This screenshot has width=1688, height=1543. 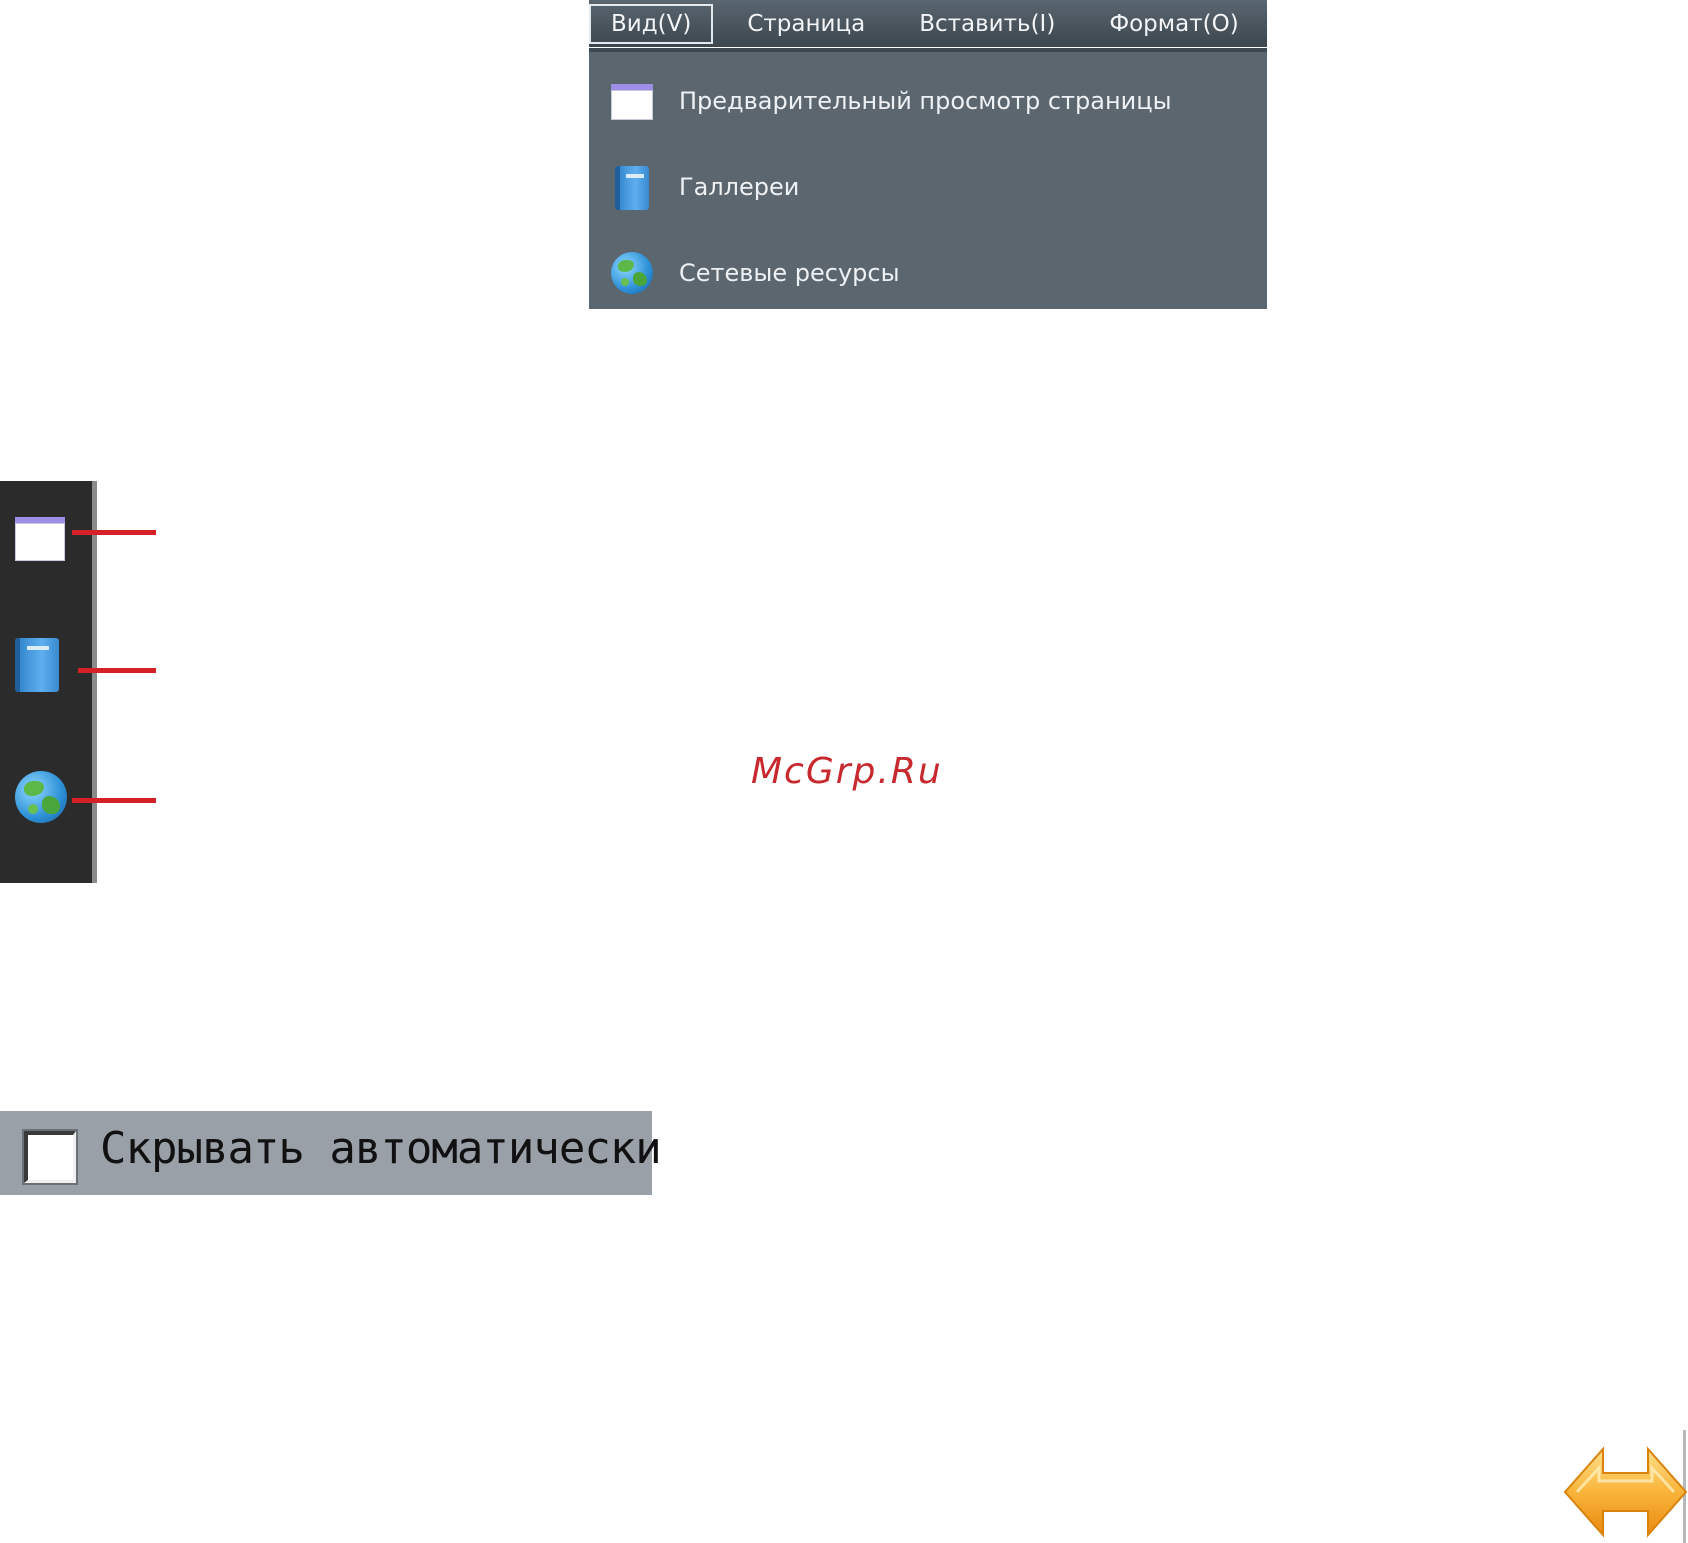 I want to click on watermark: McGrp.Ru, so click(x=847, y=771).